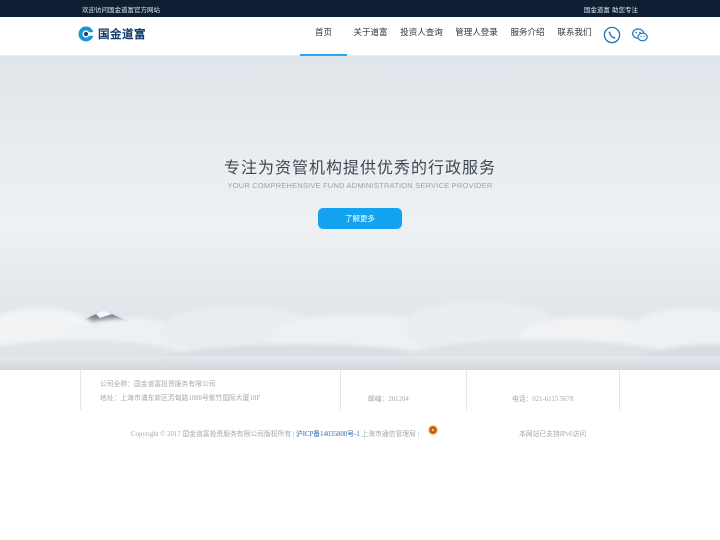  What do you see at coordinates (359, 167) in the screenshot?
I see `hero-title: 专注为资管机构提供优秀的行政服务` at bounding box center [359, 167].